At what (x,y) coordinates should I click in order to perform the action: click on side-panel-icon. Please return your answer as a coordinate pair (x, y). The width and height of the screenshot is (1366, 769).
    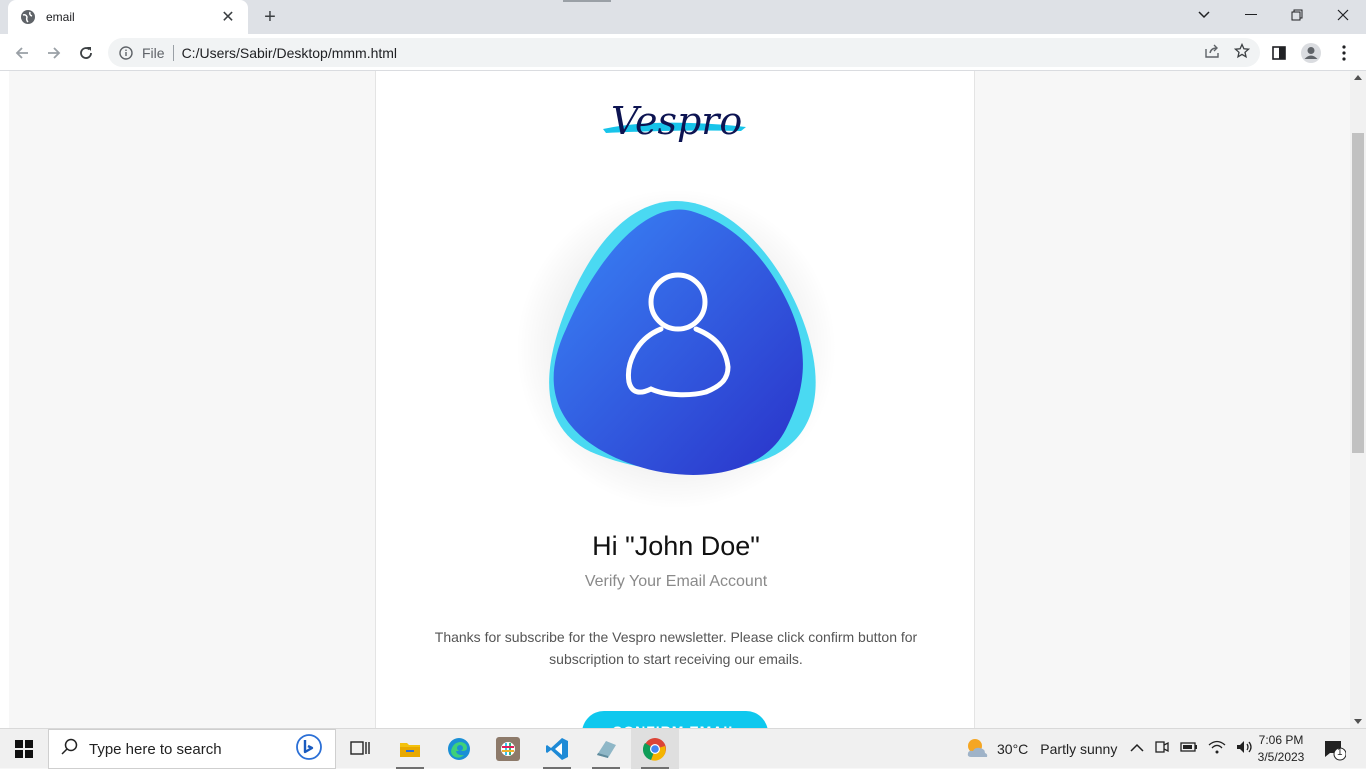
    Looking at the image, I should click on (1279, 53).